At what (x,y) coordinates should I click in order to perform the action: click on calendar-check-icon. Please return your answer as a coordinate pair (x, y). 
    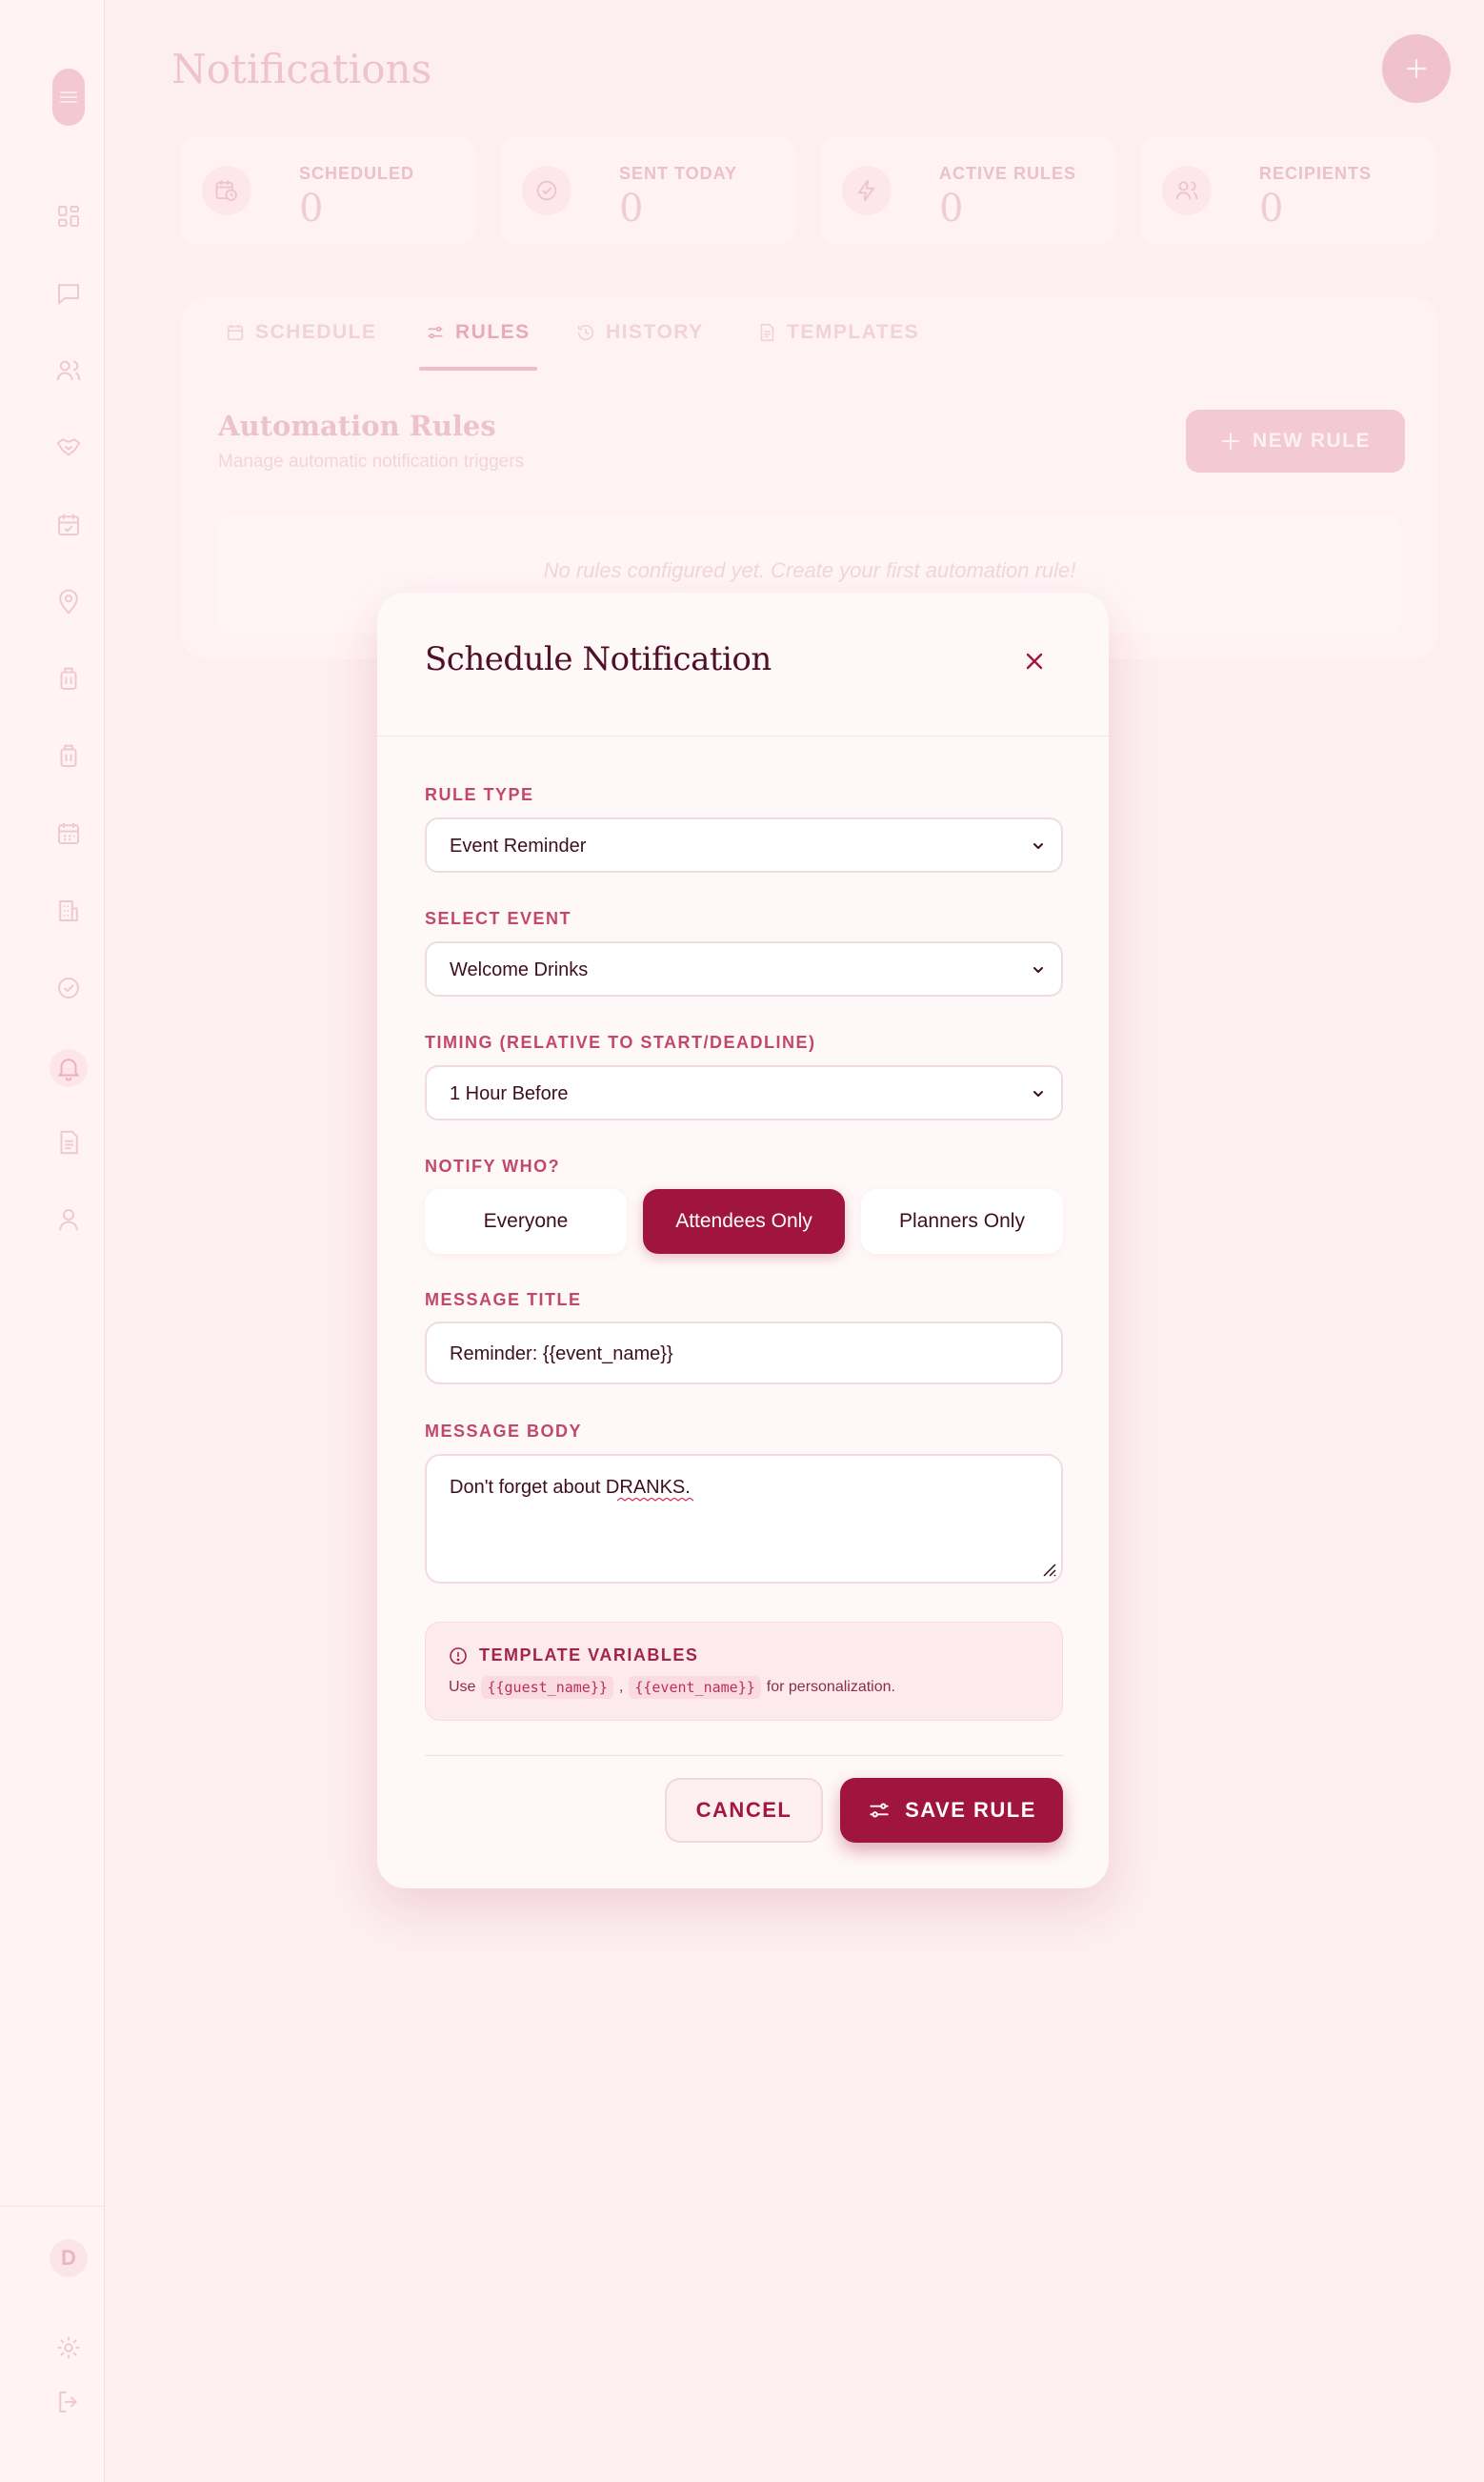
    Looking at the image, I should click on (68, 524).